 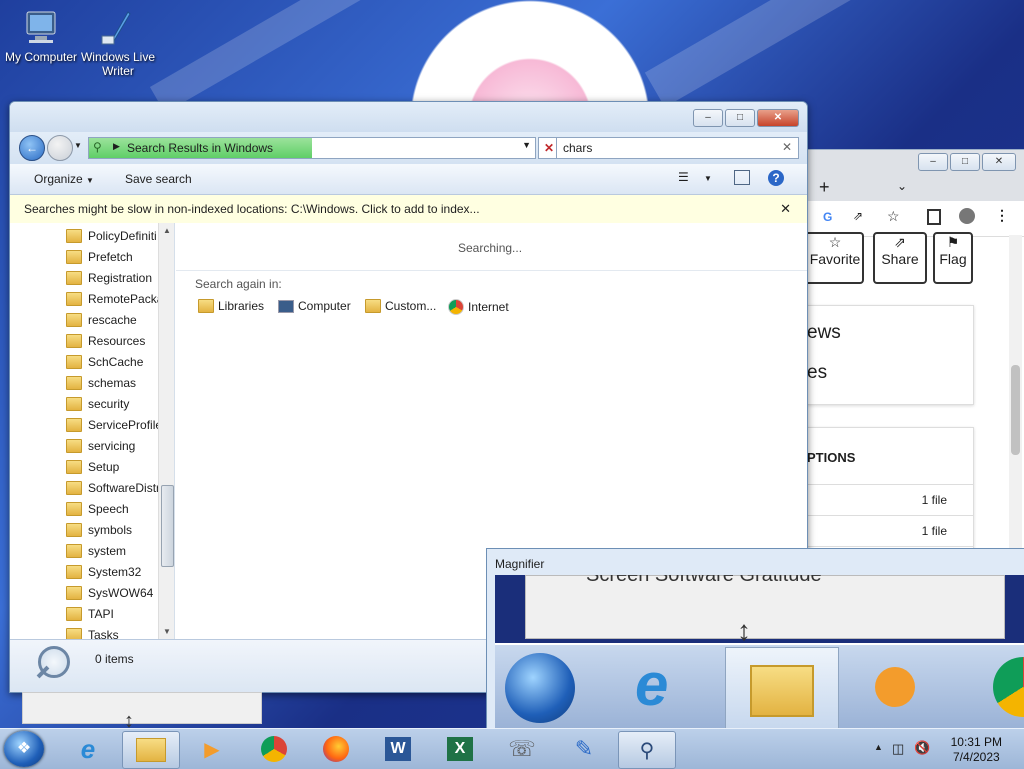 I want to click on magnifier-window: Magnifier Screen Software Gratitude e ↕, so click(x=755, y=639).